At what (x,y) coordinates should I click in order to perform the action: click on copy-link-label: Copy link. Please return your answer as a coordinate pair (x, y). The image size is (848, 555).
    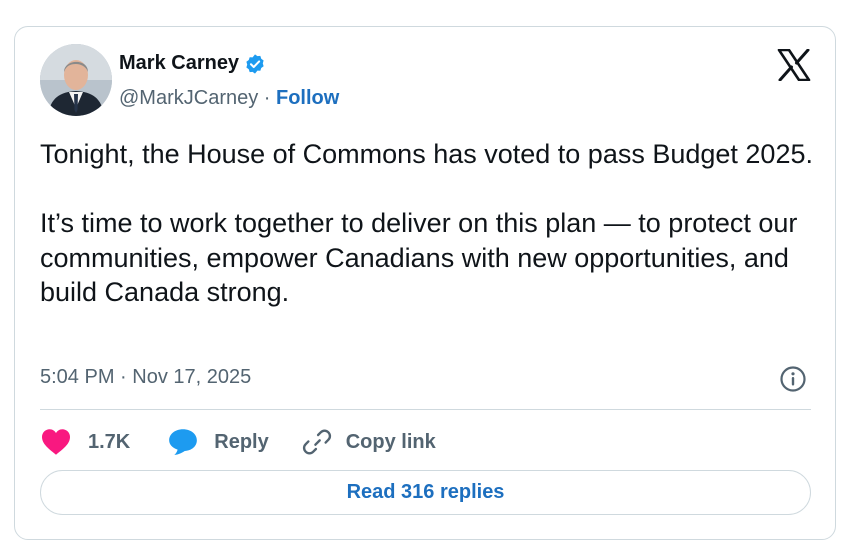
    Looking at the image, I should click on (390, 441).